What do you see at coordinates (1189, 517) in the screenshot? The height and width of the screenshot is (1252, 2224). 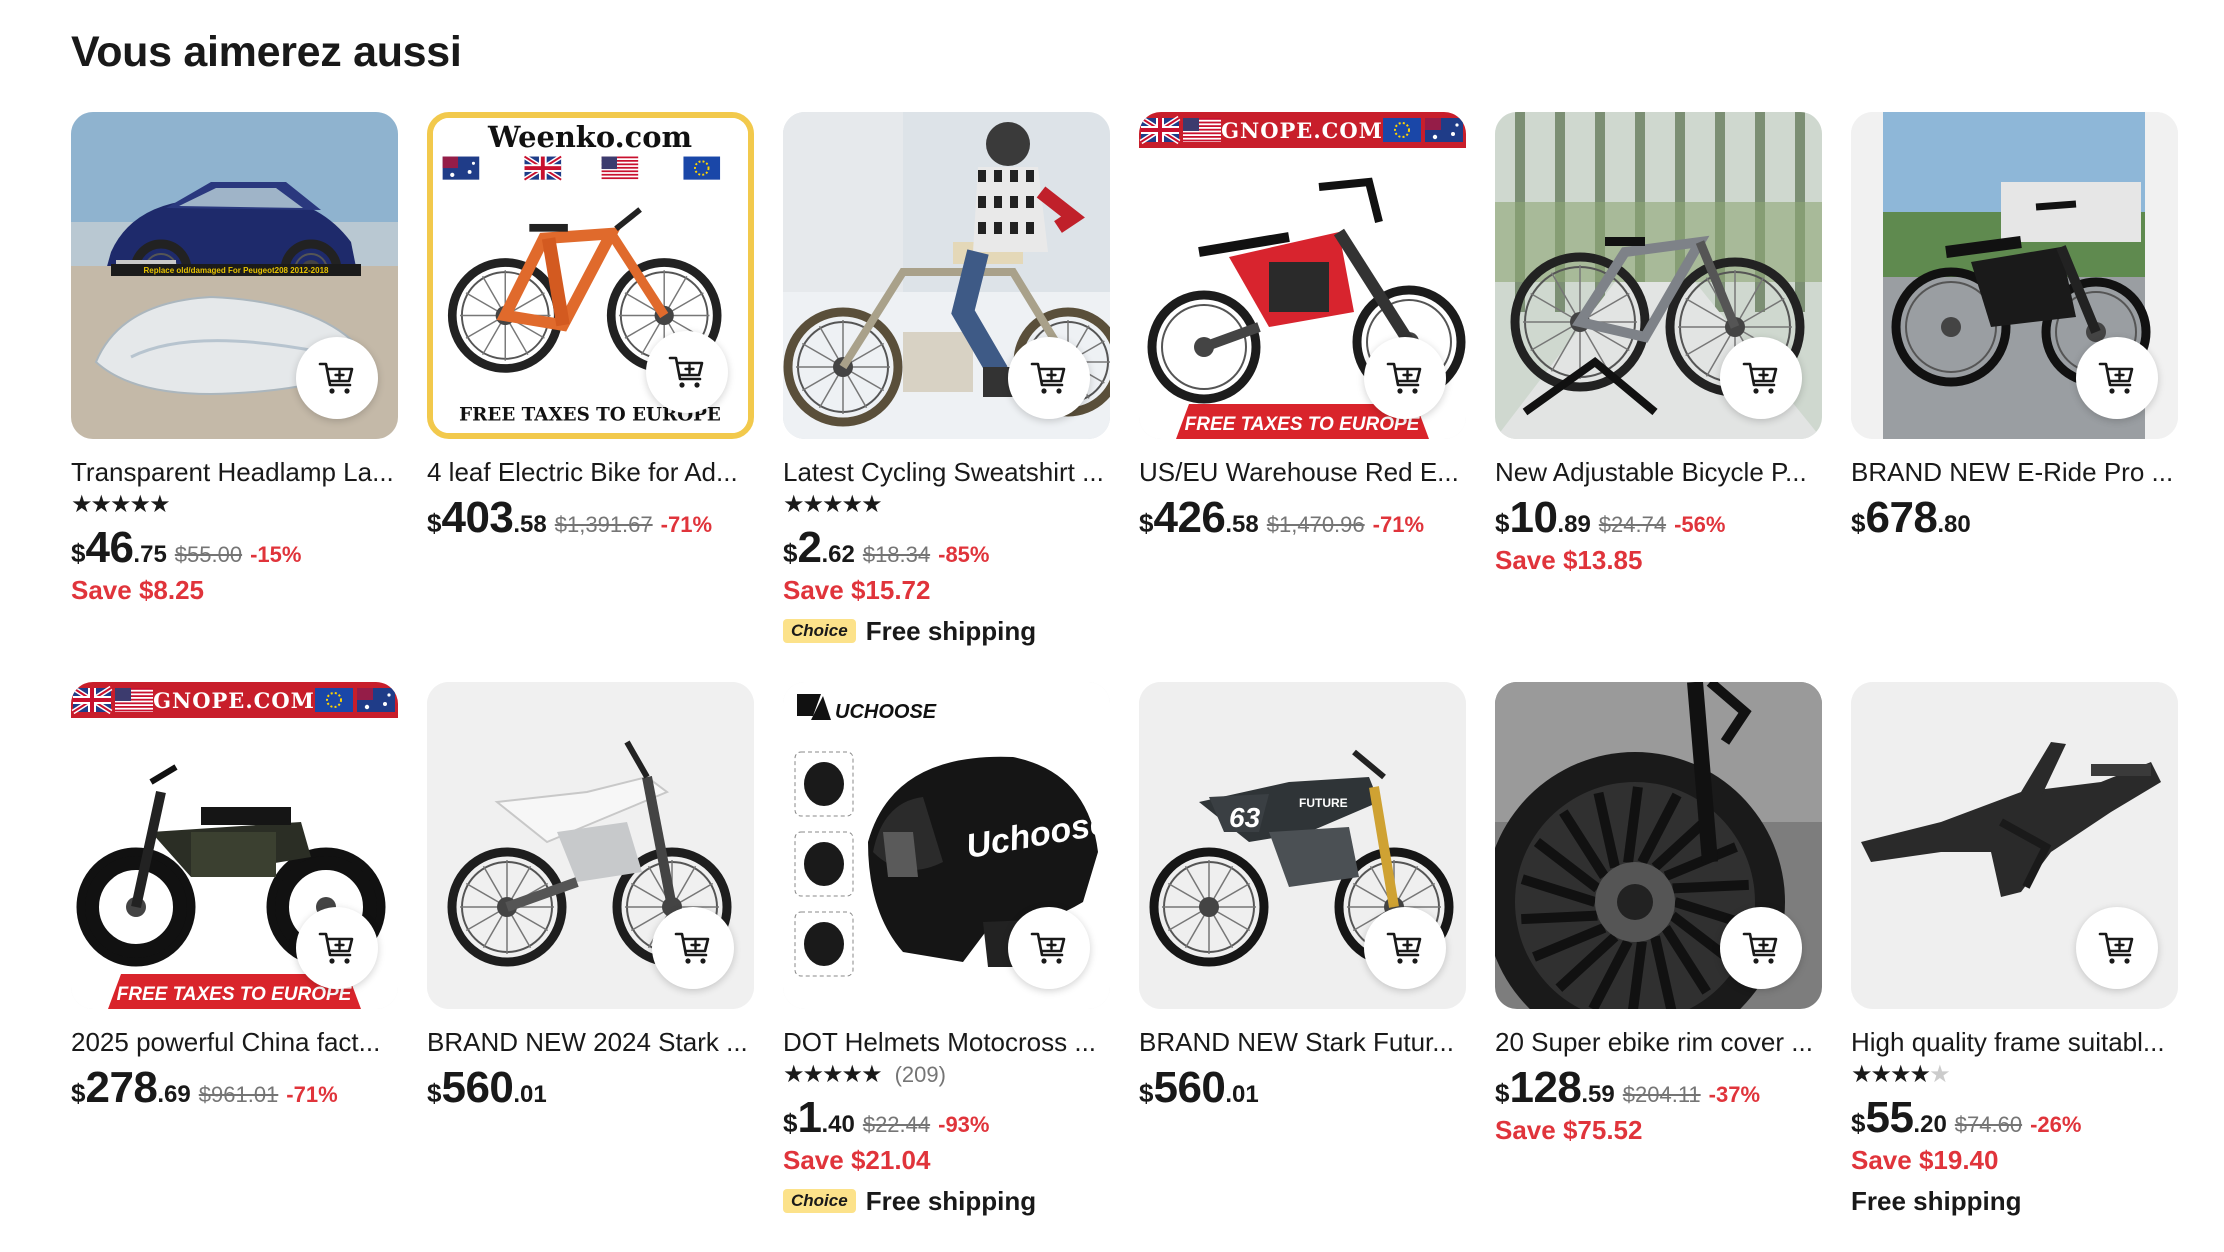 I see `price-integer: 426` at bounding box center [1189, 517].